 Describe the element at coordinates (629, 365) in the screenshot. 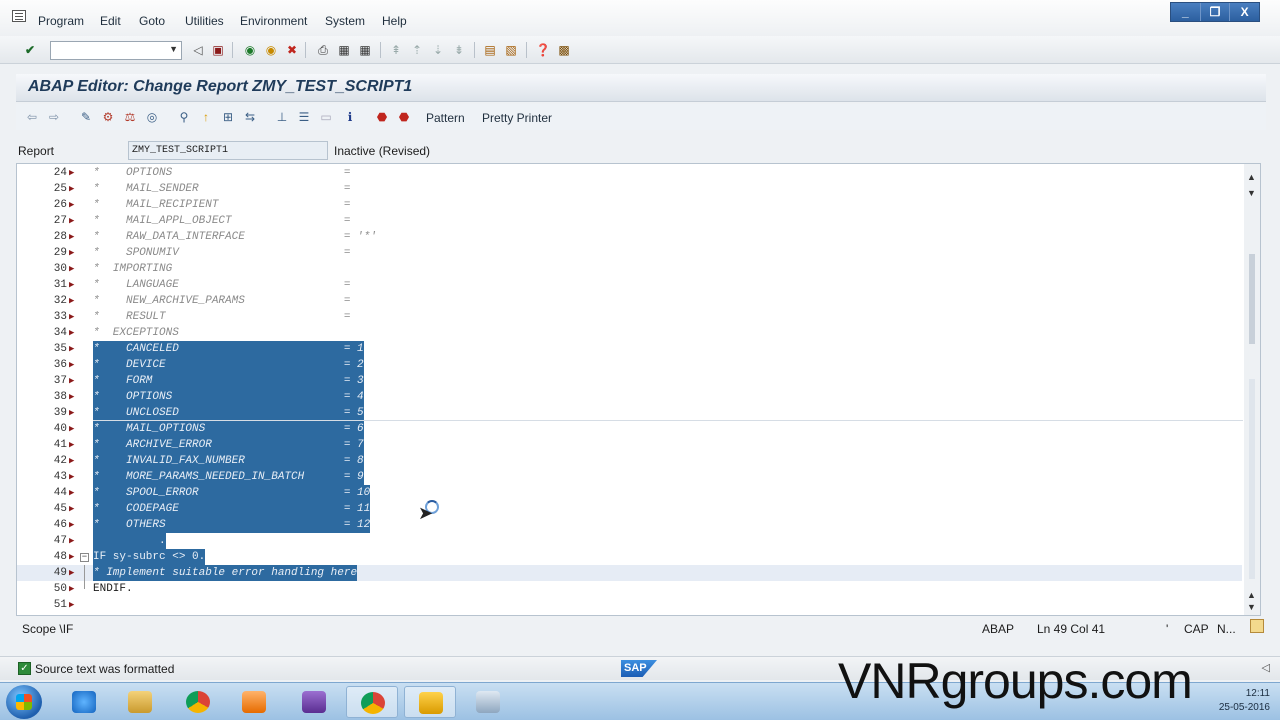

I see `code-line: 36 ▶ * DEVICE = 2` at that location.